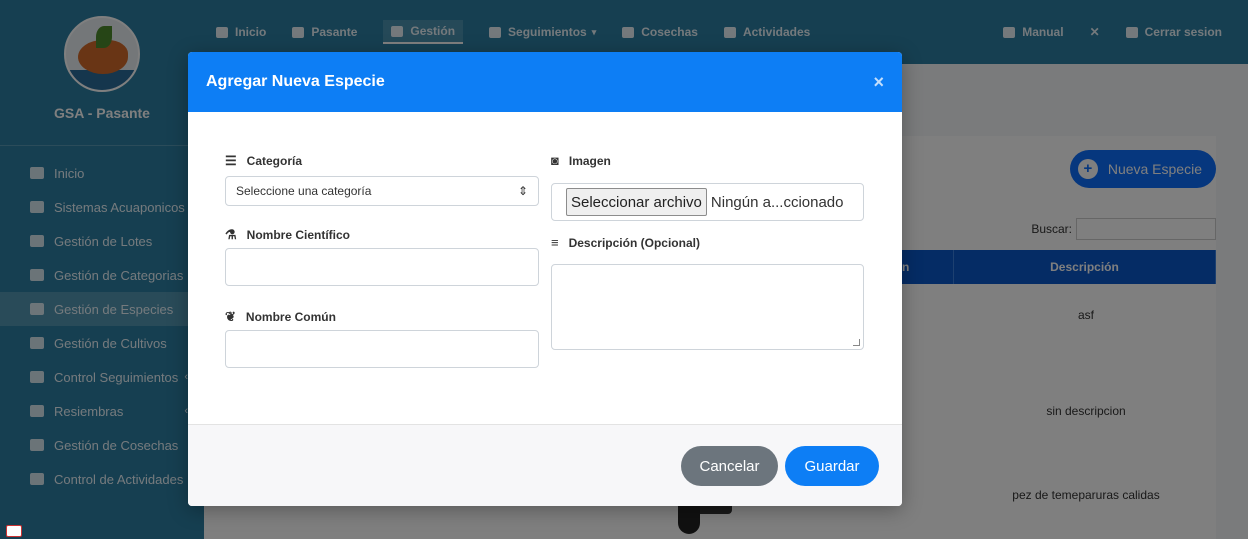 The image size is (1248, 539). What do you see at coordinates (231, 234) in the screenshot?
I see `flask-icon: ⚗` at bounding box center [231, 234].